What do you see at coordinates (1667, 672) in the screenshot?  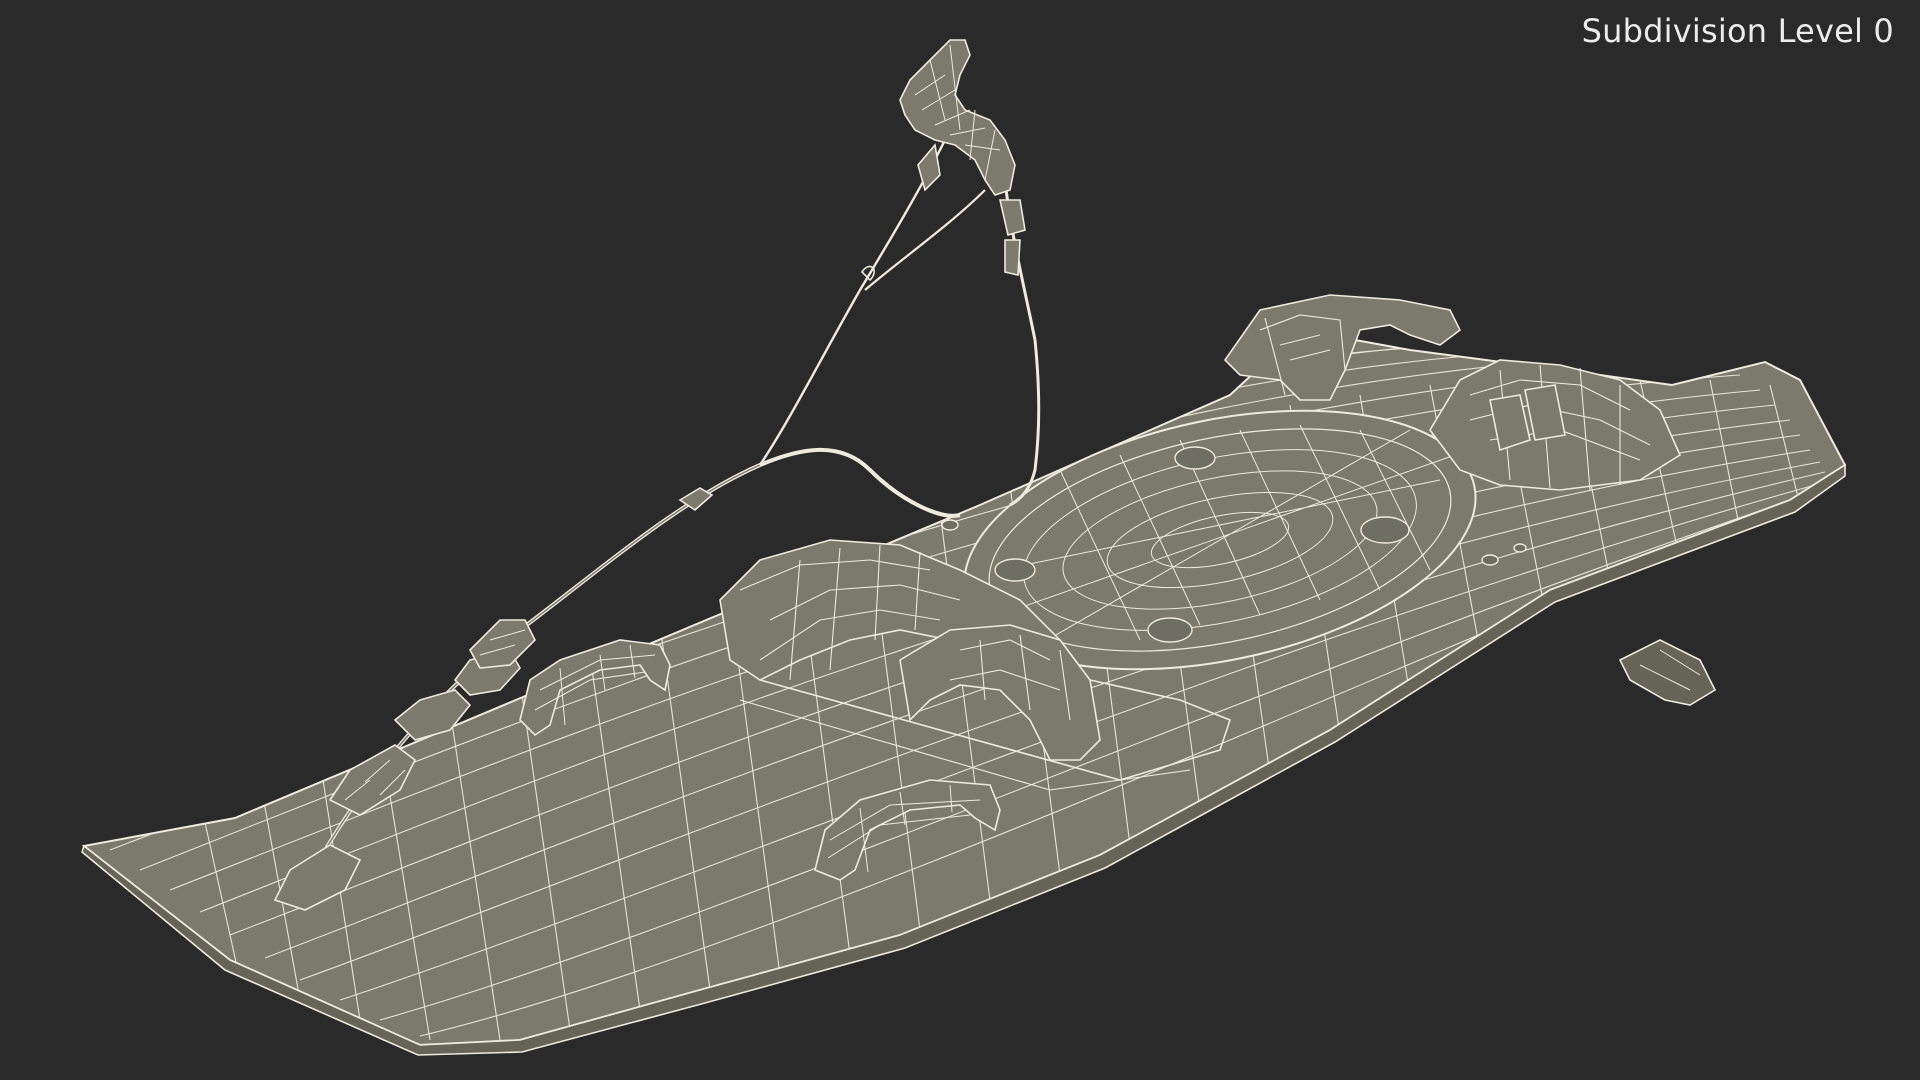 I see `fin` at bounding box center [1667, 672].